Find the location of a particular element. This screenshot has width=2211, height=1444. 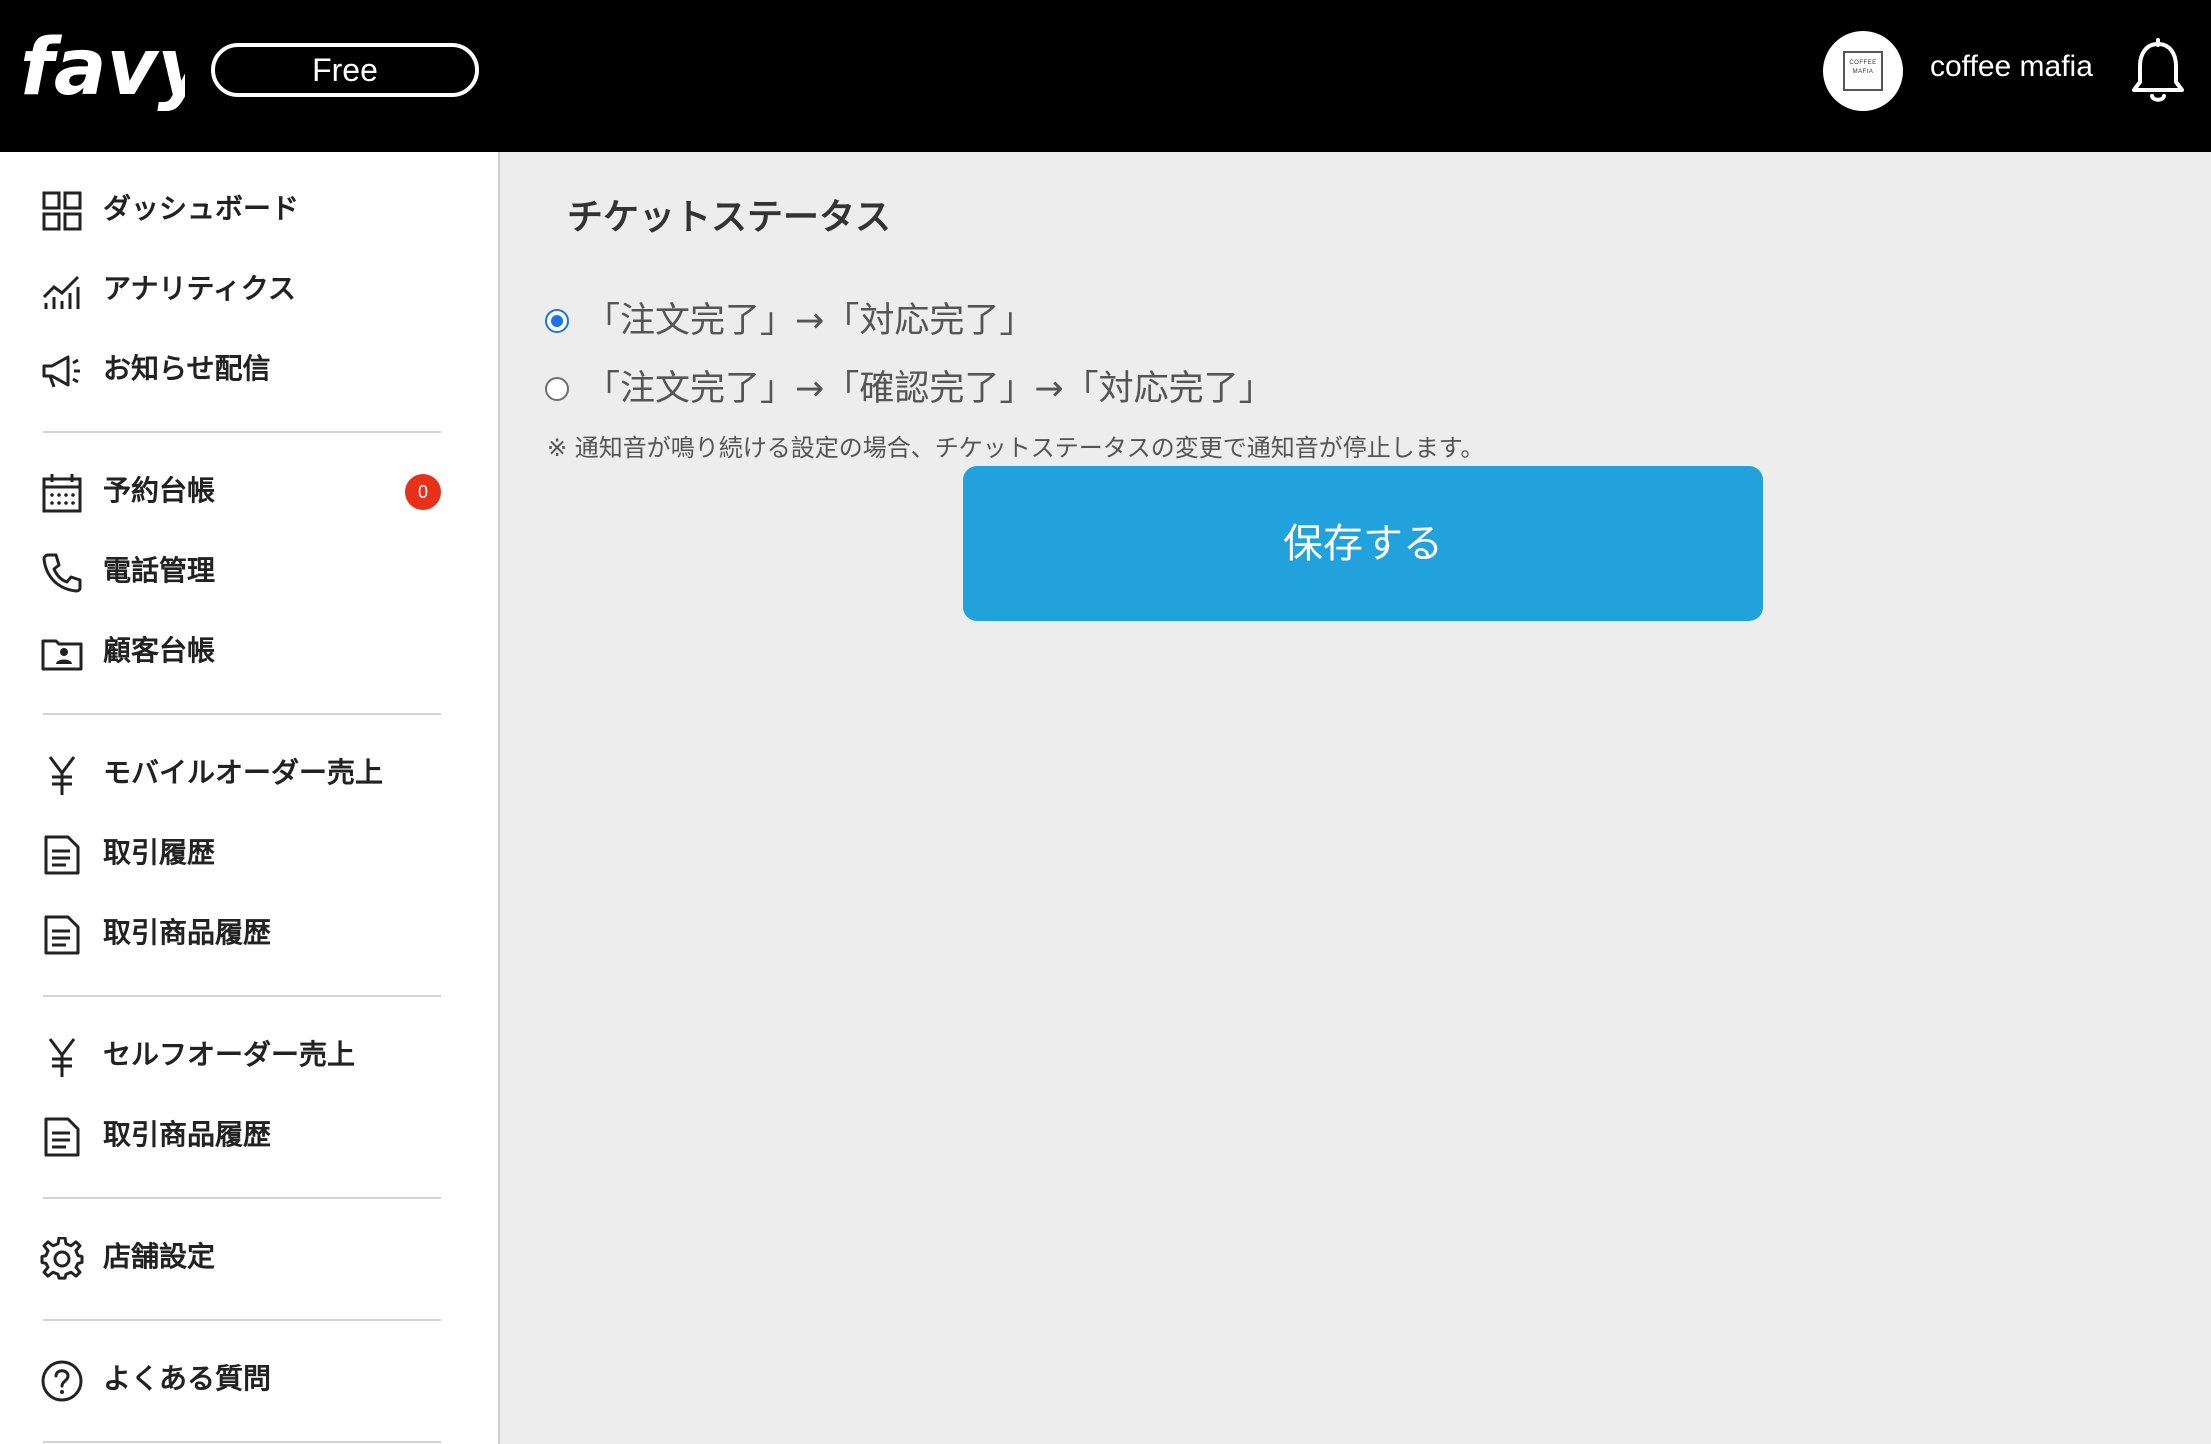

sidebar-item-store-settings: 店舗設定 is located at coordinates (250, 1257).